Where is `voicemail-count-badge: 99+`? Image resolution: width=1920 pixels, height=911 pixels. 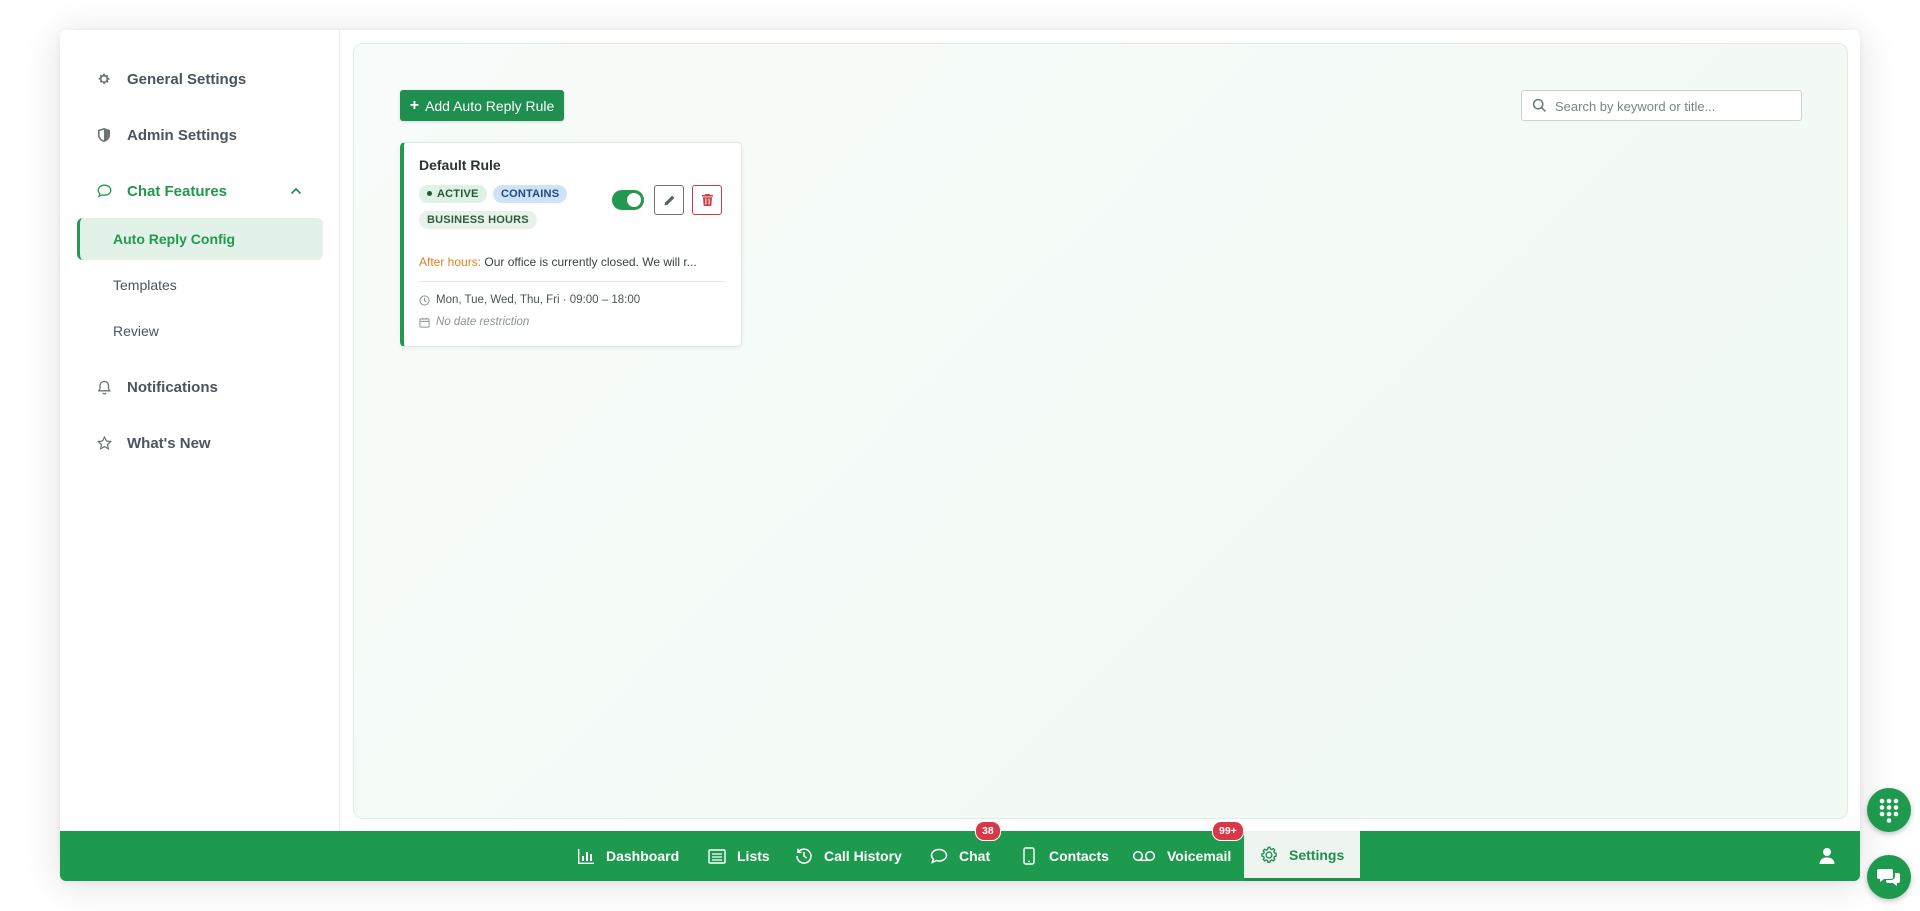 voicemail-count-badge: 99+ is located at coordinates (1228, 831).